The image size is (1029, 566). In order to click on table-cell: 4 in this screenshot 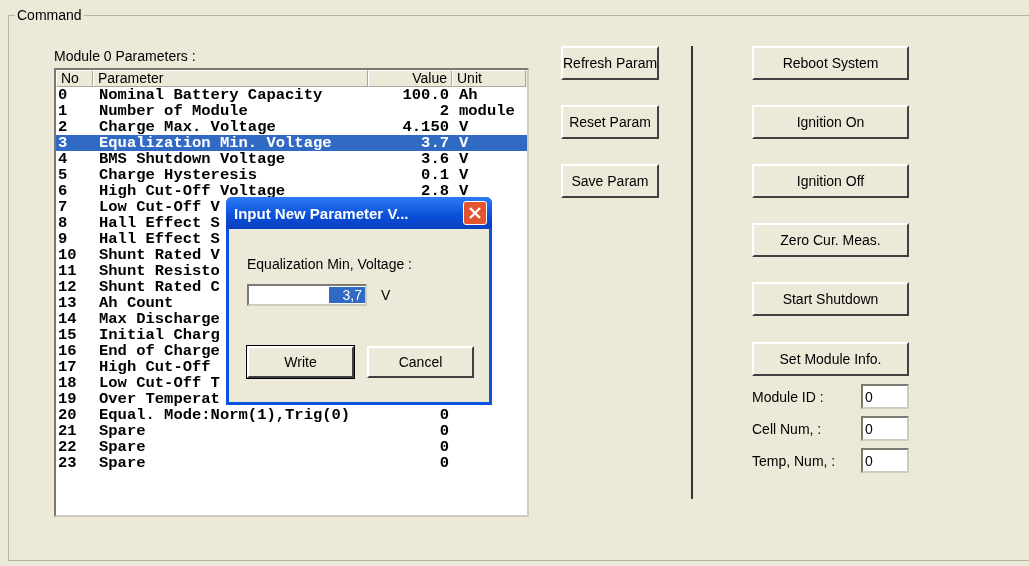, I will do `click(63, 159)`.